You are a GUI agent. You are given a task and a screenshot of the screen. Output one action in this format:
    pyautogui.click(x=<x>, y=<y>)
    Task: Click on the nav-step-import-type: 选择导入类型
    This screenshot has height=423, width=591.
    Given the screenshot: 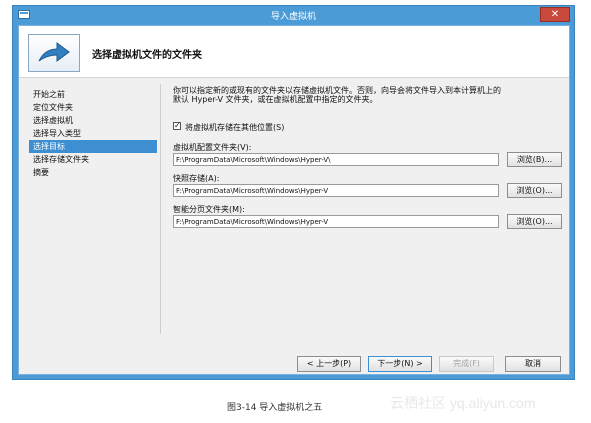 What is the action you would take?
    pyautogui.click(x=93, y=133)
    